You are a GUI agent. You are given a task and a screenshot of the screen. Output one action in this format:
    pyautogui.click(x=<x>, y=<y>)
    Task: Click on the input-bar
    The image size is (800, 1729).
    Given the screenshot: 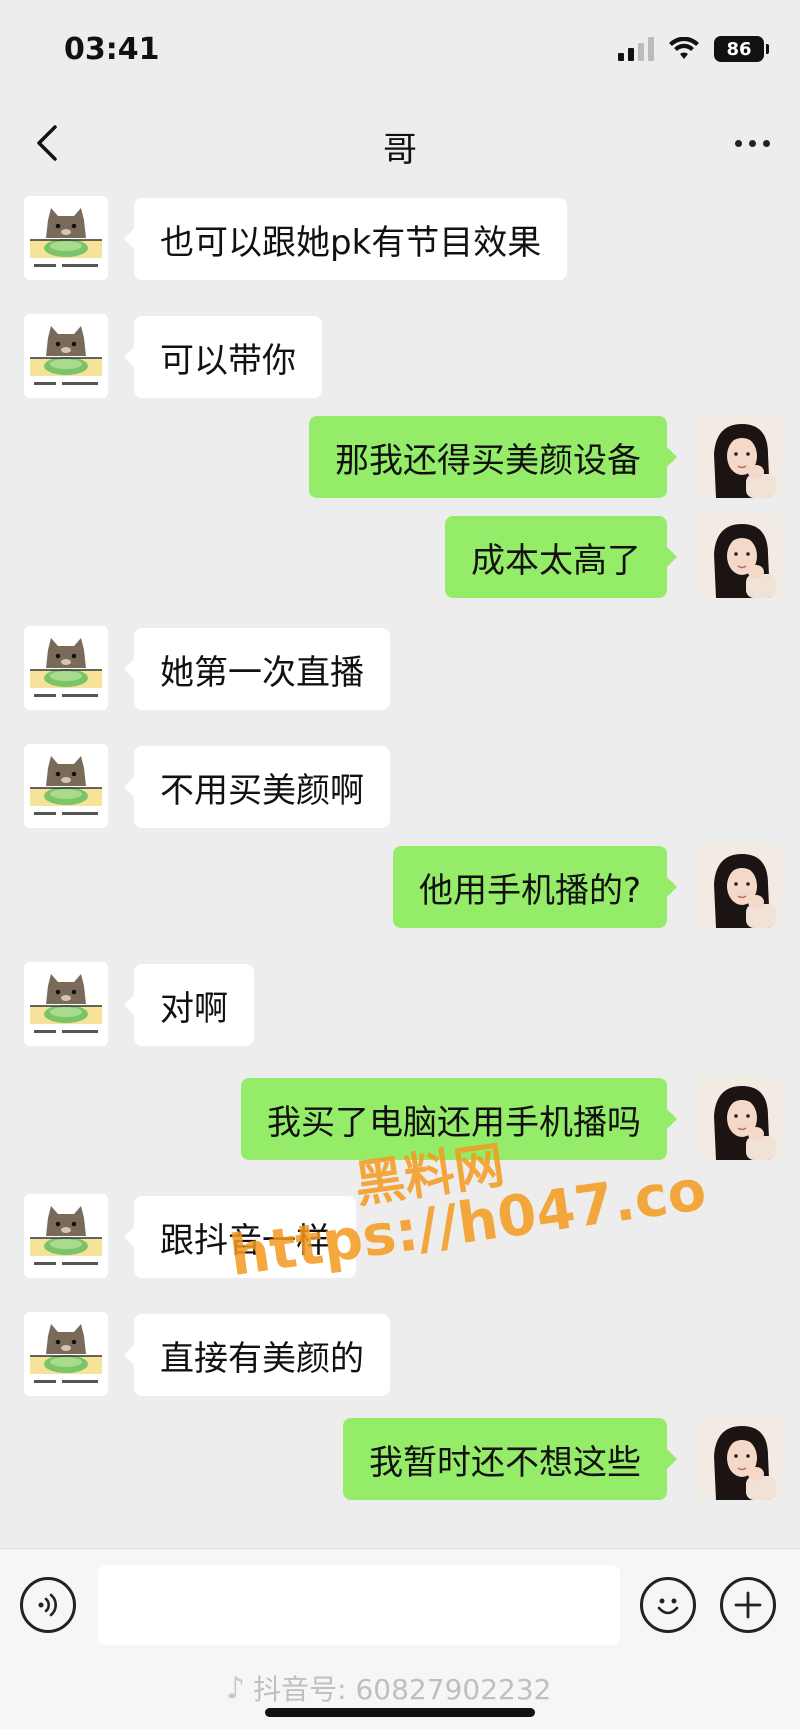 What is the action you would take?
    pyautogui.click(x=400, y=1603)
    